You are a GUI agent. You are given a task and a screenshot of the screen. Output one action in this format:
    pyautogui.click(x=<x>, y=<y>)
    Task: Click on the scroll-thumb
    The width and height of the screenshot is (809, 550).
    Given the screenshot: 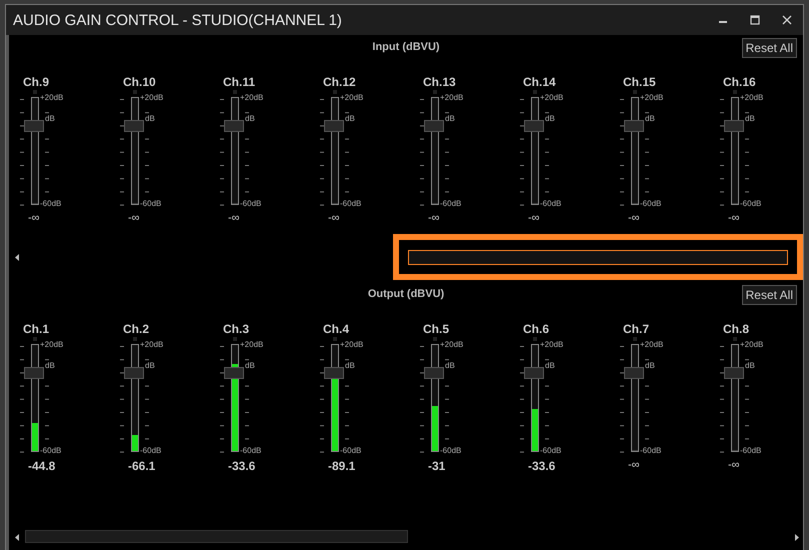 What is the action you would take?
    pyautogui.click(x=216, y=536)
    